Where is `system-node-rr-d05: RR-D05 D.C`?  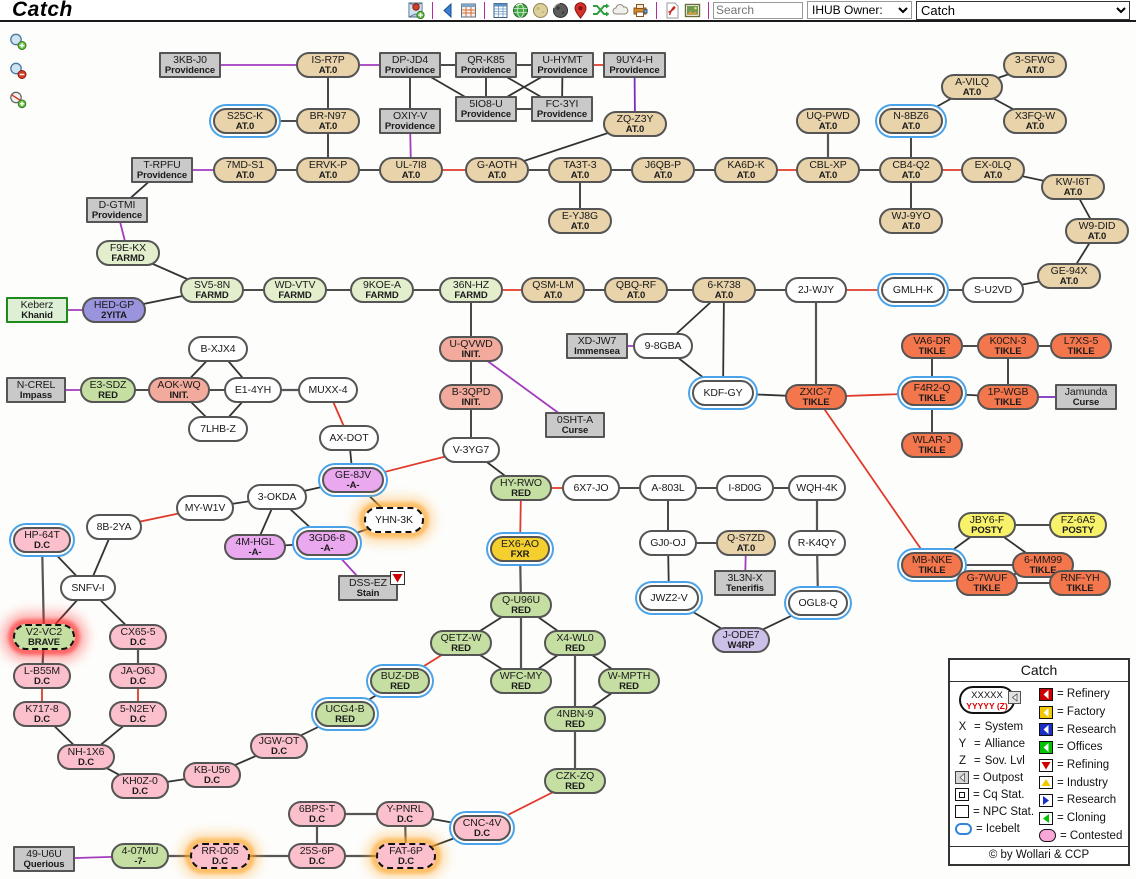
system-node-rr-d05: RR-D05 D.C is located at coordinates (220, 856).